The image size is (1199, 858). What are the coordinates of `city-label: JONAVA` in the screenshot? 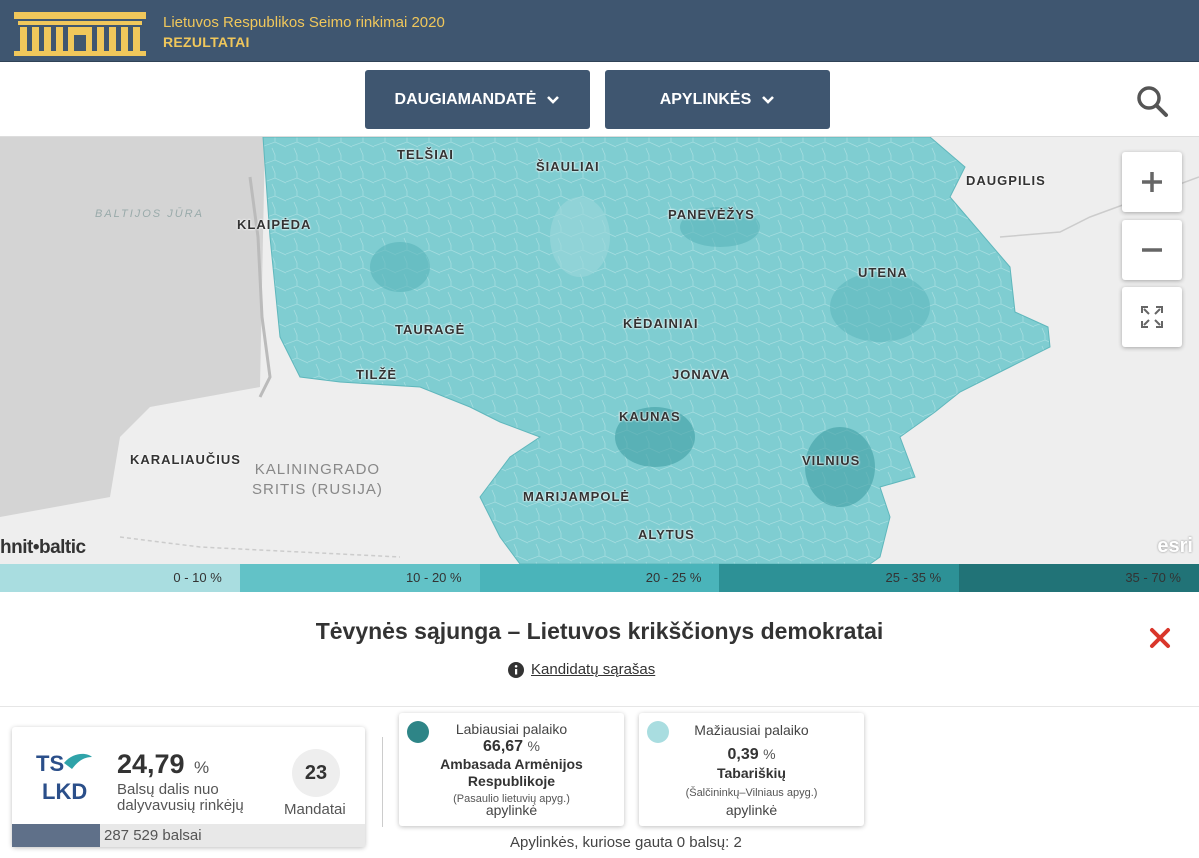 It's located at (701, 374).